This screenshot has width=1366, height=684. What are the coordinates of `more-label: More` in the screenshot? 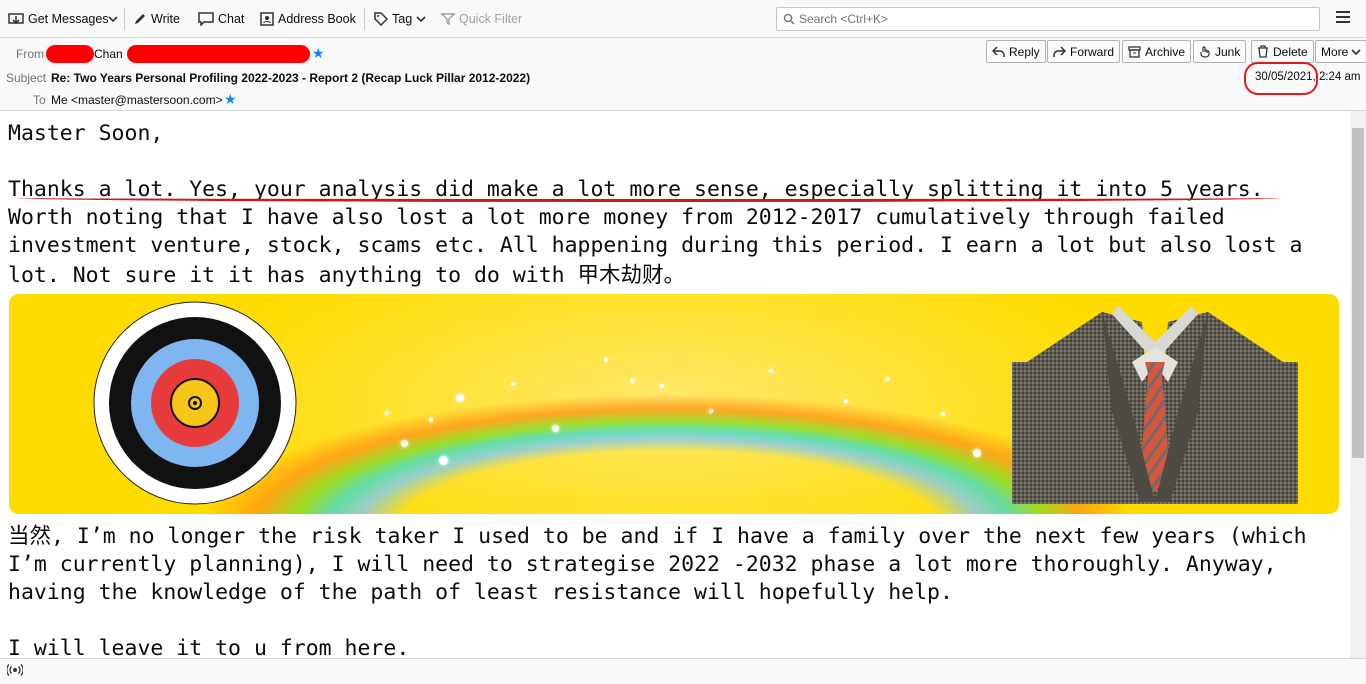 It's located at (1335, 51).